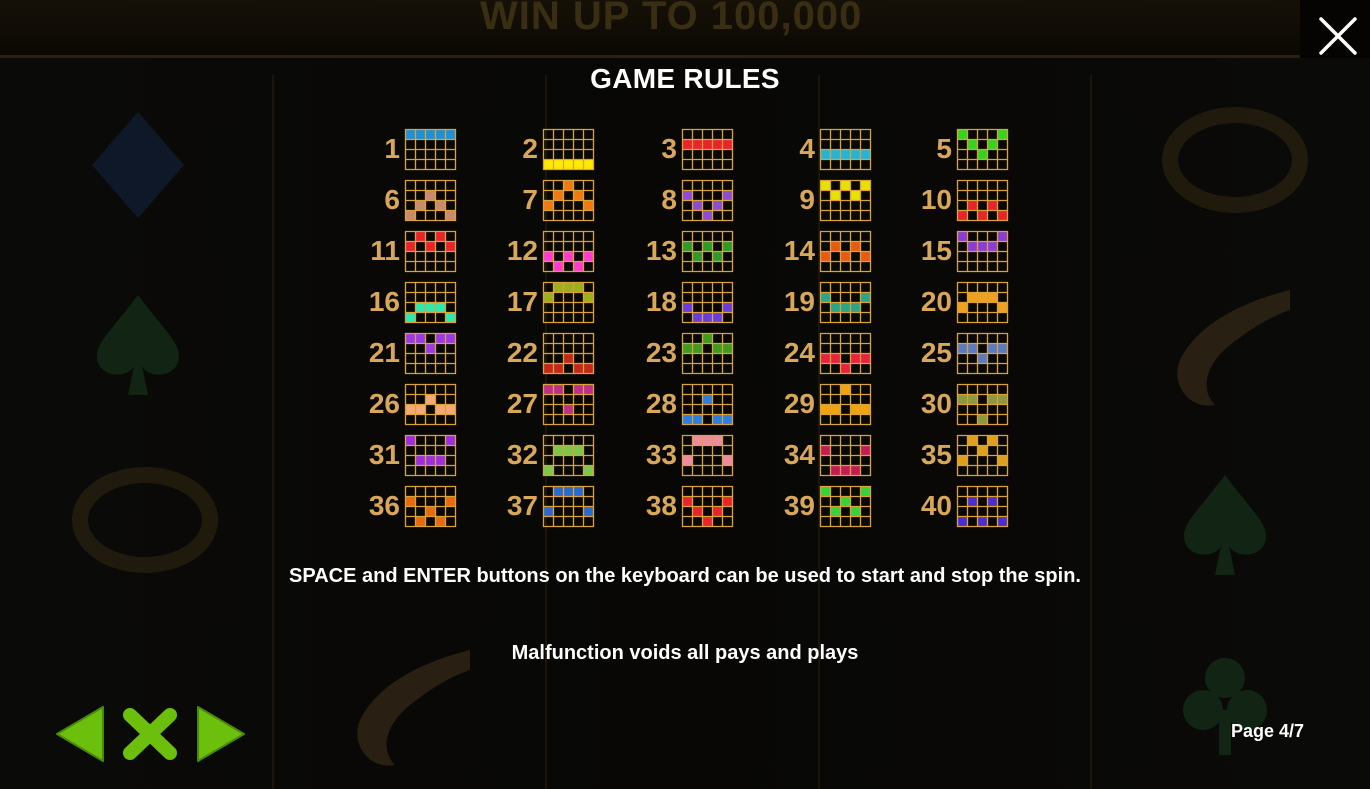  What do you see at coordinates (541, 455) in the screenshot?
I see `payline-32: 32` at bounding box center [541, 455].